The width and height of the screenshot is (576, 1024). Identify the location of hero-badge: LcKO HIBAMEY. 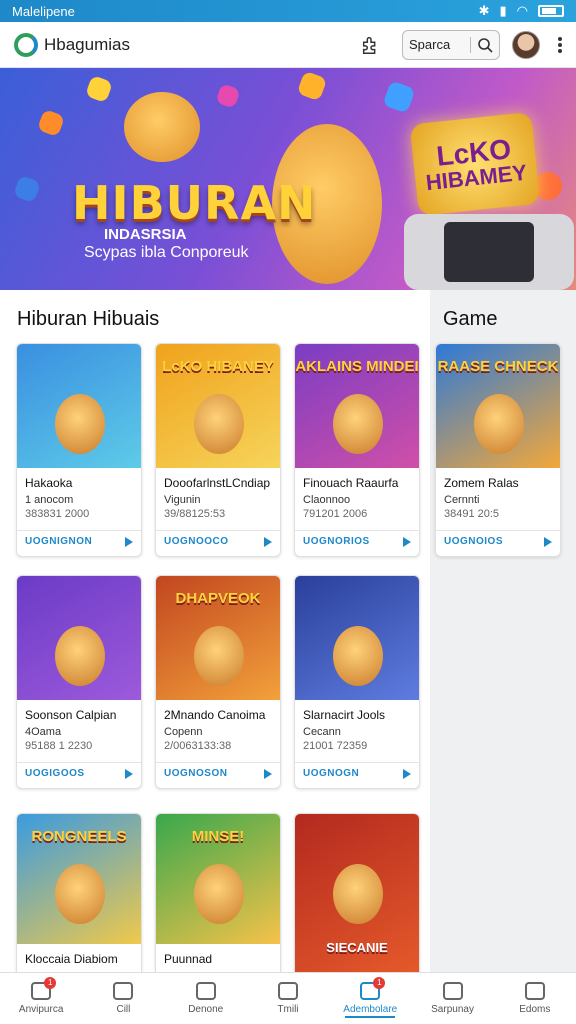
(475, 164).